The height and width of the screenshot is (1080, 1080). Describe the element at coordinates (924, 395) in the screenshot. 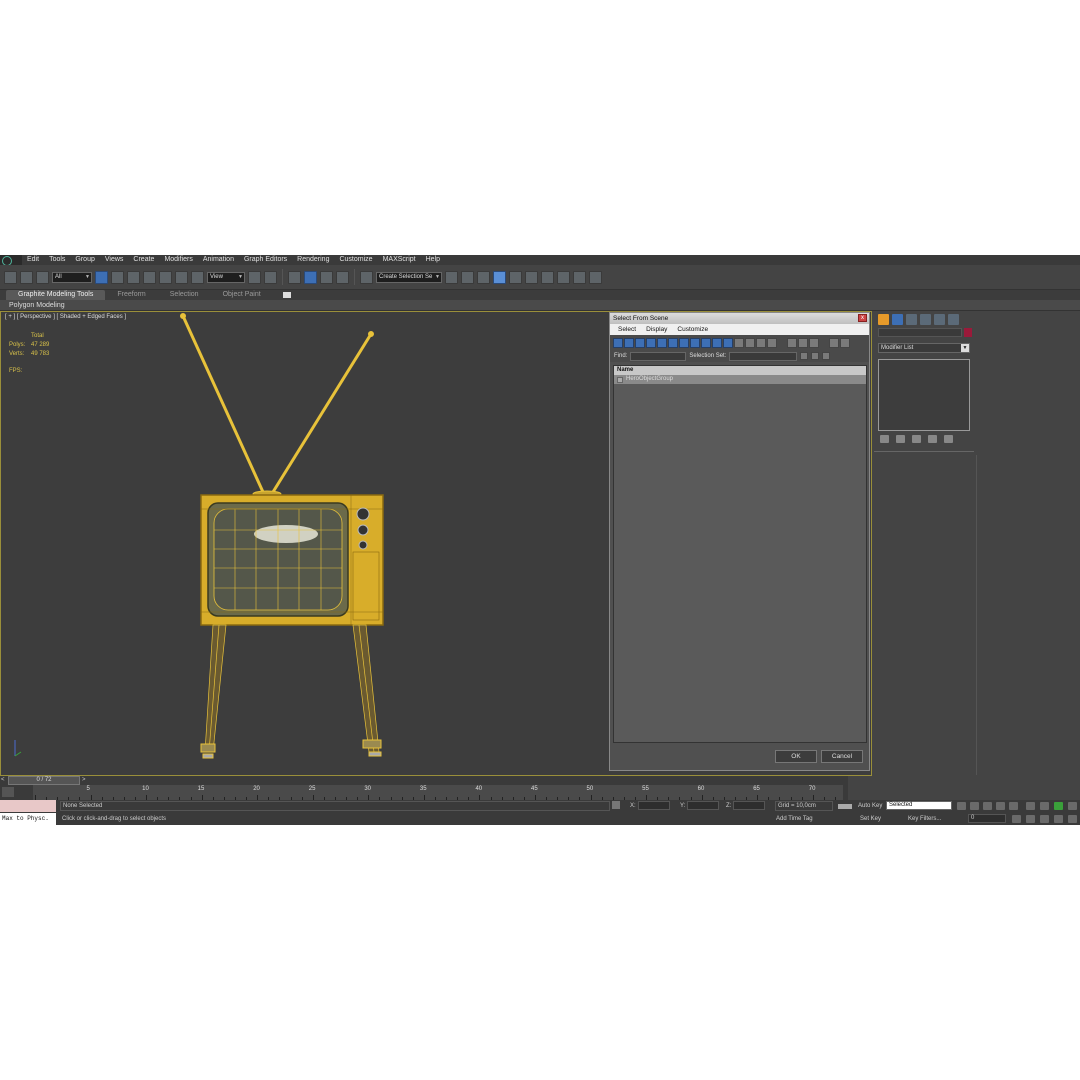

I see `modifier-stack` at that location.